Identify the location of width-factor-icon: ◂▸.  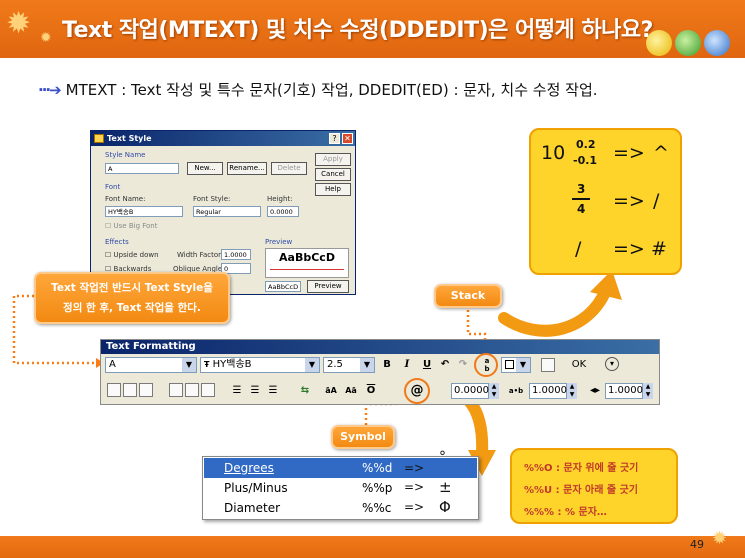
(595, 390).